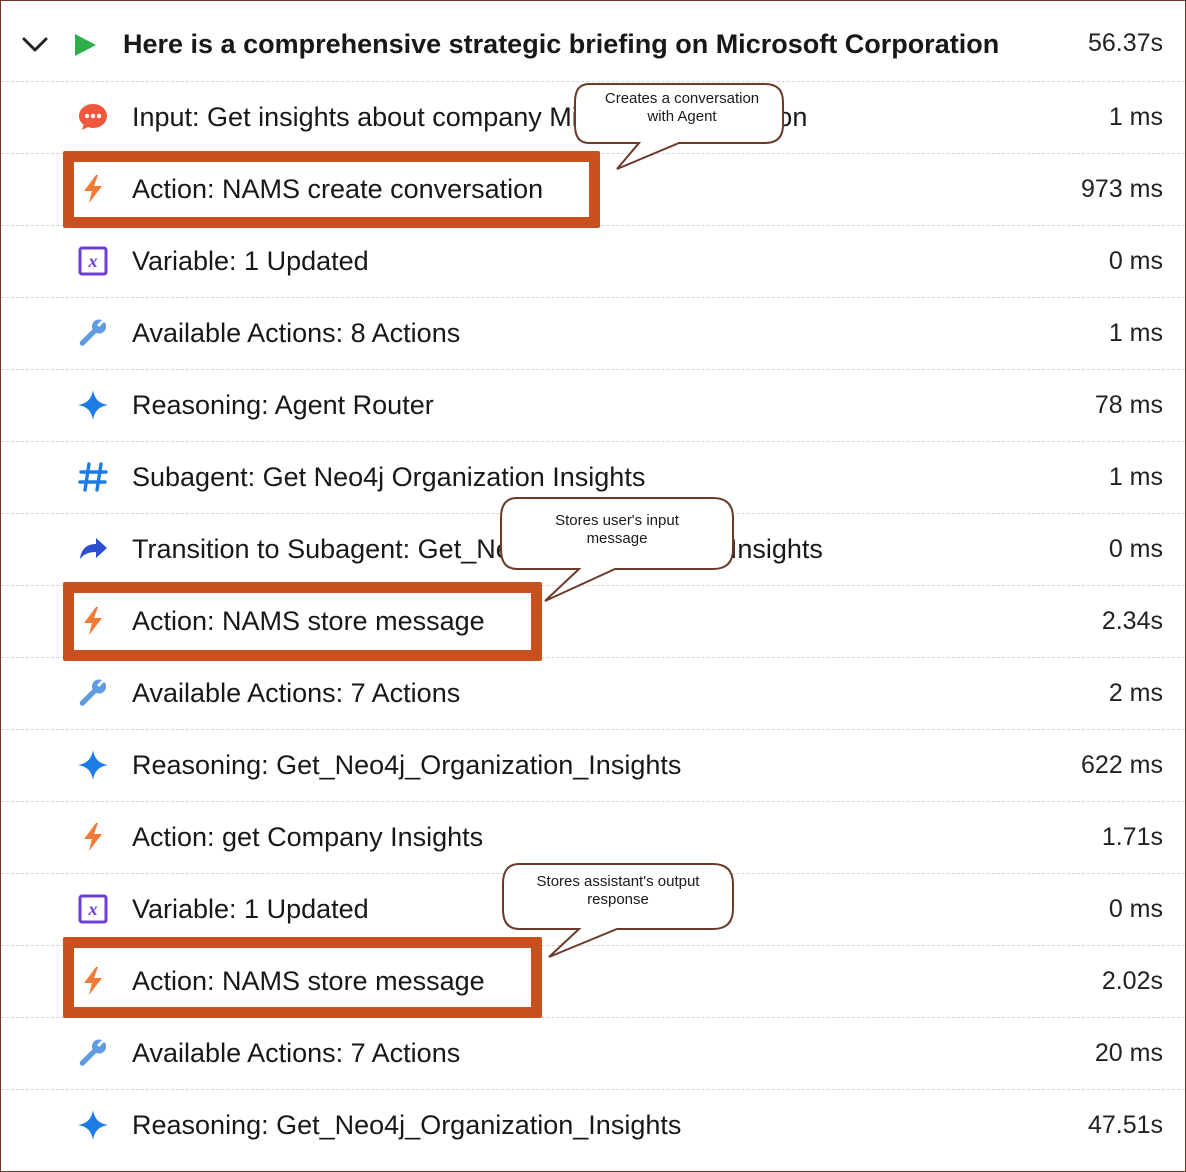 This screenshot has height=1172, width=1186. What do you see at coordinates (682, 116) in the screenshot?
I see `callout-line: with Agent` at bounding box center [682, 116].